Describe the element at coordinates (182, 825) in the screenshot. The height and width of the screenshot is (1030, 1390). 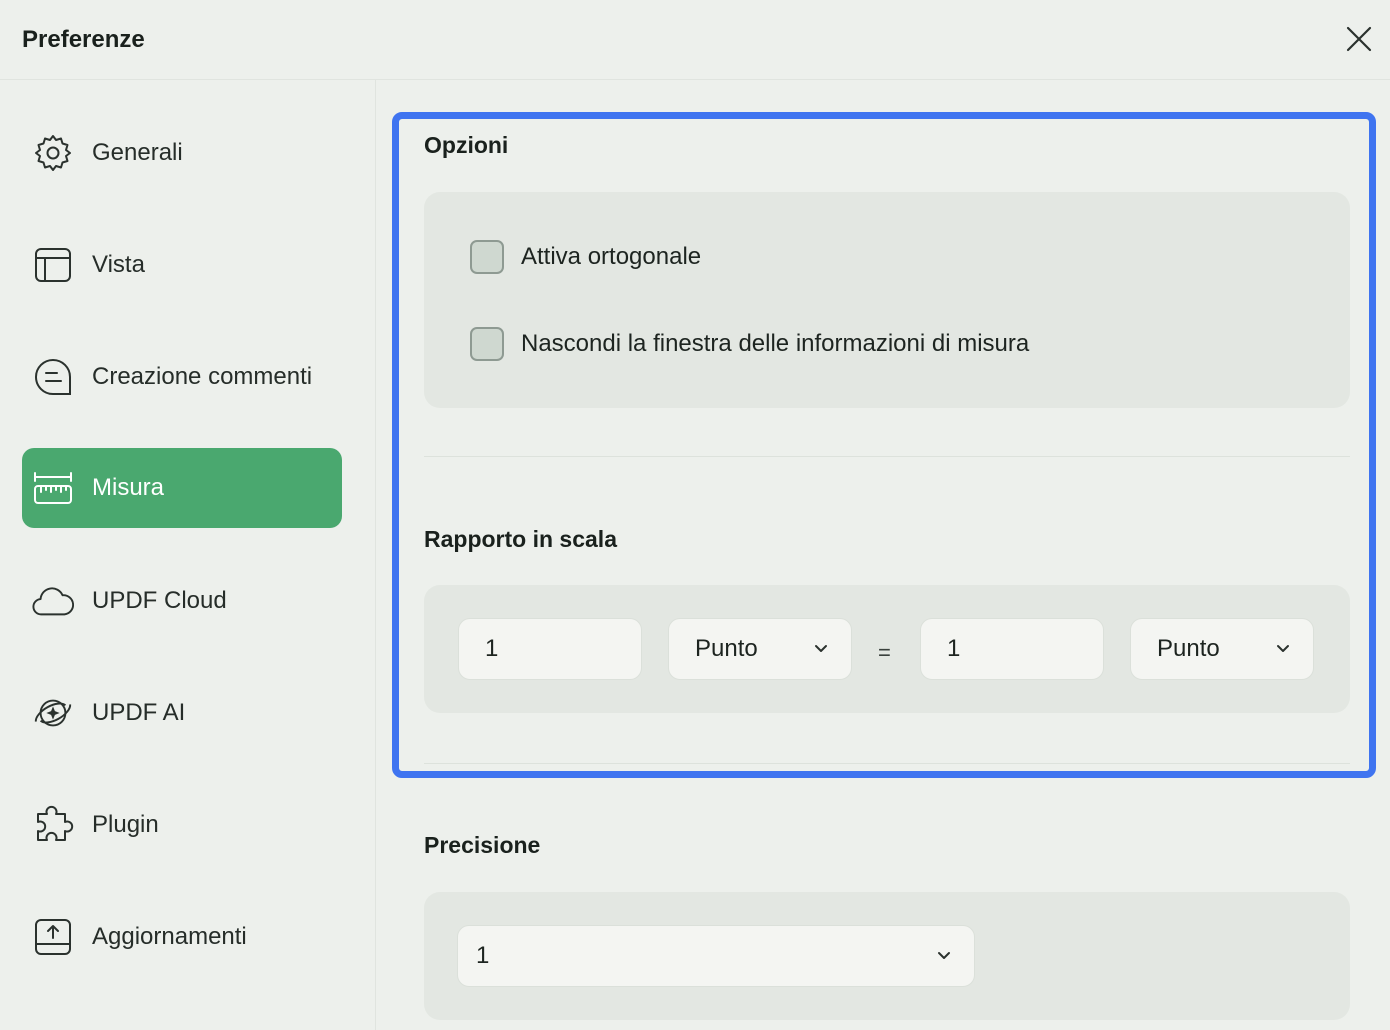
I see `sidebar-item-plugin: Plugin` at that location.